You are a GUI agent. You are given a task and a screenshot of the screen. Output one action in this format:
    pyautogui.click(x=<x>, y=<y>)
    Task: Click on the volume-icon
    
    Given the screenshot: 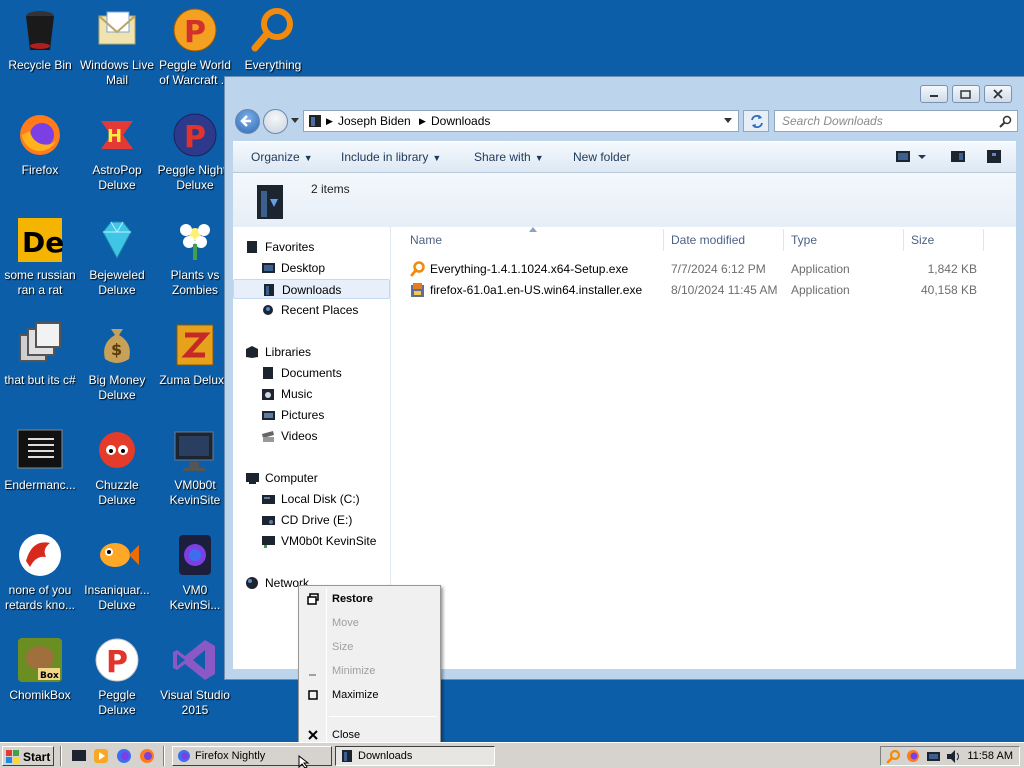 What is the action you would take?
    pyautogui.click(x=953, y=756)
    